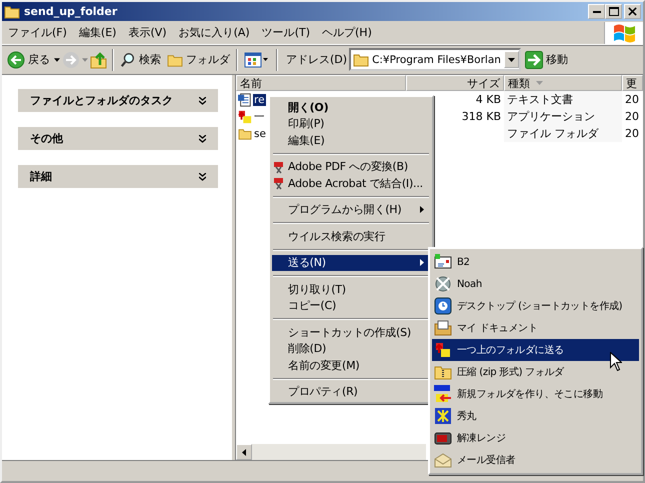 The height and width of the screenshot is (483, 645). I want to click on menu-item: プロパティ(R), so click(351, 392).